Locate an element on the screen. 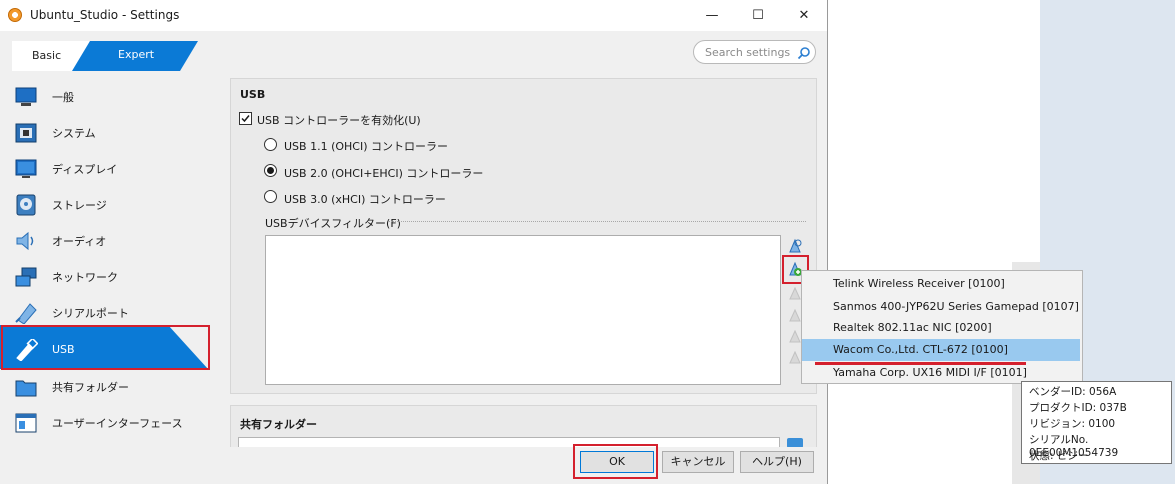 This screenshot has height=484, width=1175. sidebar-item-label: ストレージ is located at coordinates (79, 205).